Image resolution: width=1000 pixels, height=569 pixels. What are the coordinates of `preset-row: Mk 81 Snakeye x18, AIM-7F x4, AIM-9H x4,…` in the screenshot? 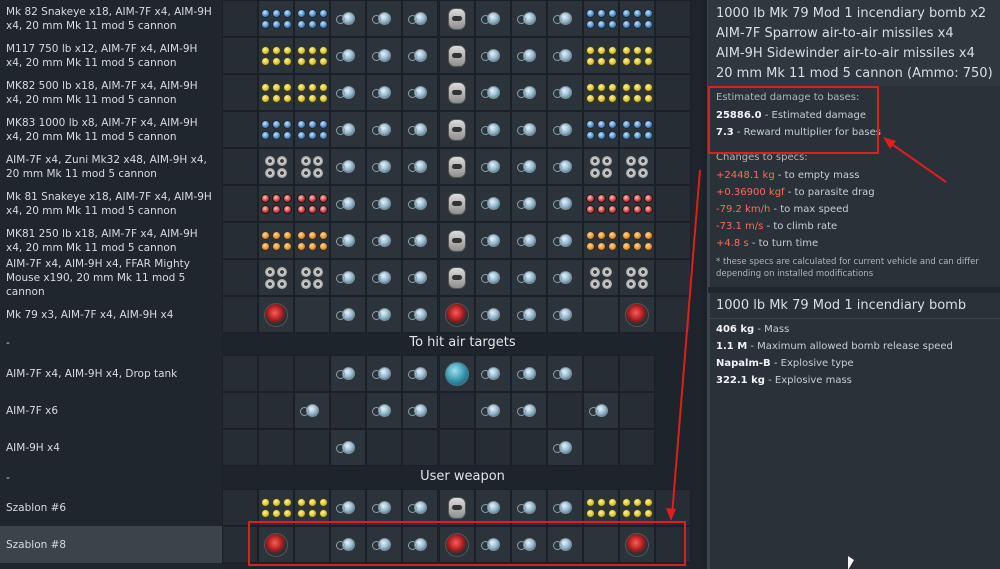 It's located at (111, 203).